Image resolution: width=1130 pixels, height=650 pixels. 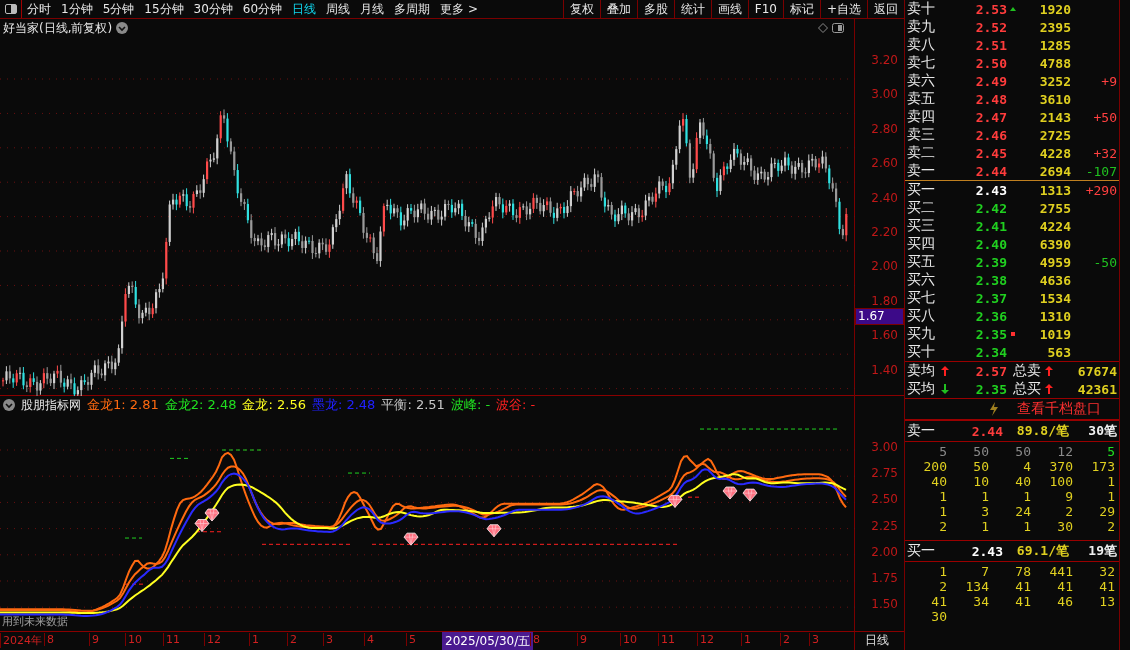 I want to click on level-label: 买五, so click(x=921, y=262).